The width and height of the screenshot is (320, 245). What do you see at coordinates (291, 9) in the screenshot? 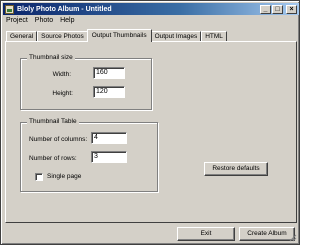
I see `close-button: ×` at bounding box center [291, 9].